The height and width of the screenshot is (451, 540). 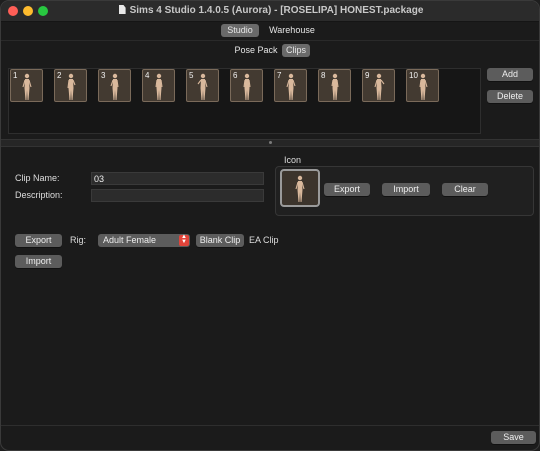 I want to click on clip-thumbnail-1: 1, so click(x=26, y=85).